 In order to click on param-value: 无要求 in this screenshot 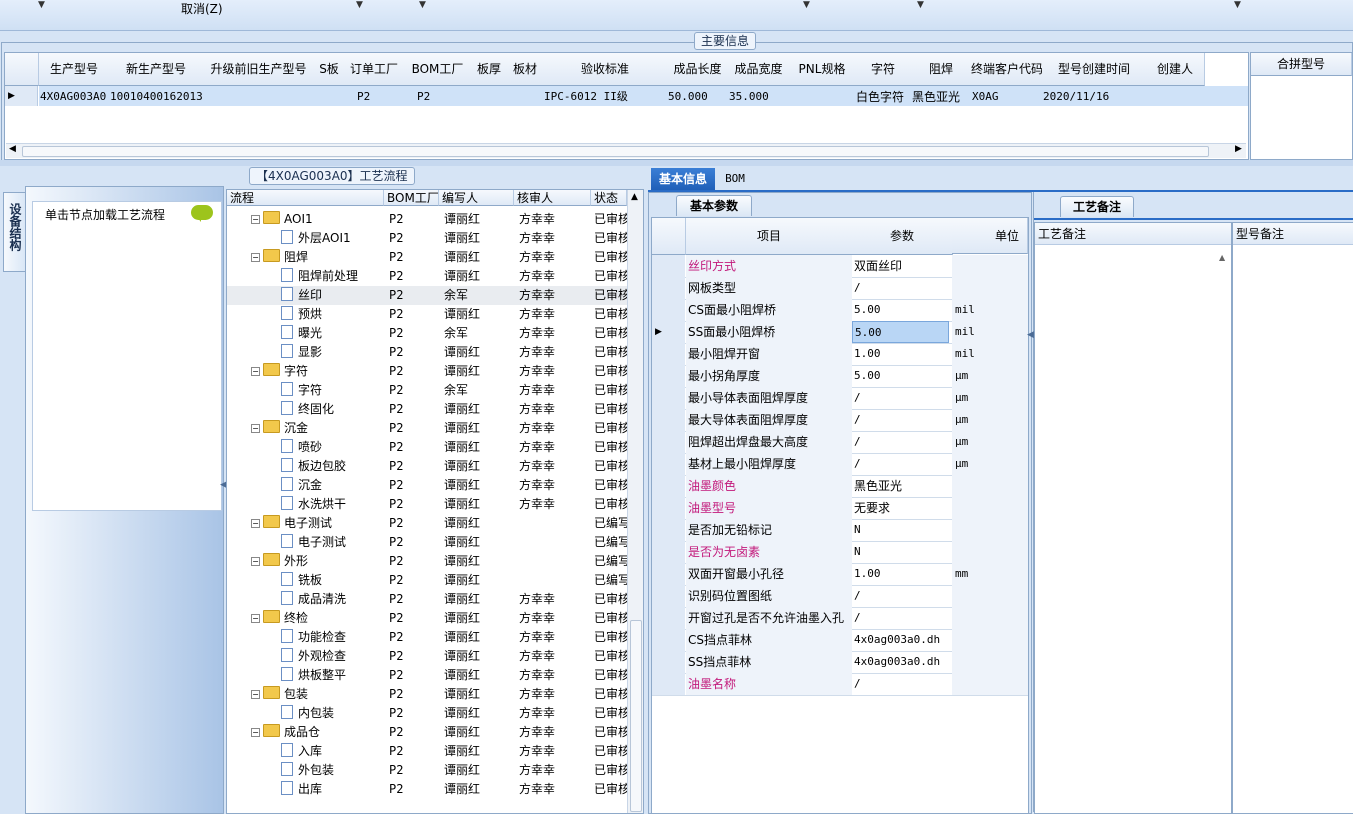, I will do `click(901, 508)`.